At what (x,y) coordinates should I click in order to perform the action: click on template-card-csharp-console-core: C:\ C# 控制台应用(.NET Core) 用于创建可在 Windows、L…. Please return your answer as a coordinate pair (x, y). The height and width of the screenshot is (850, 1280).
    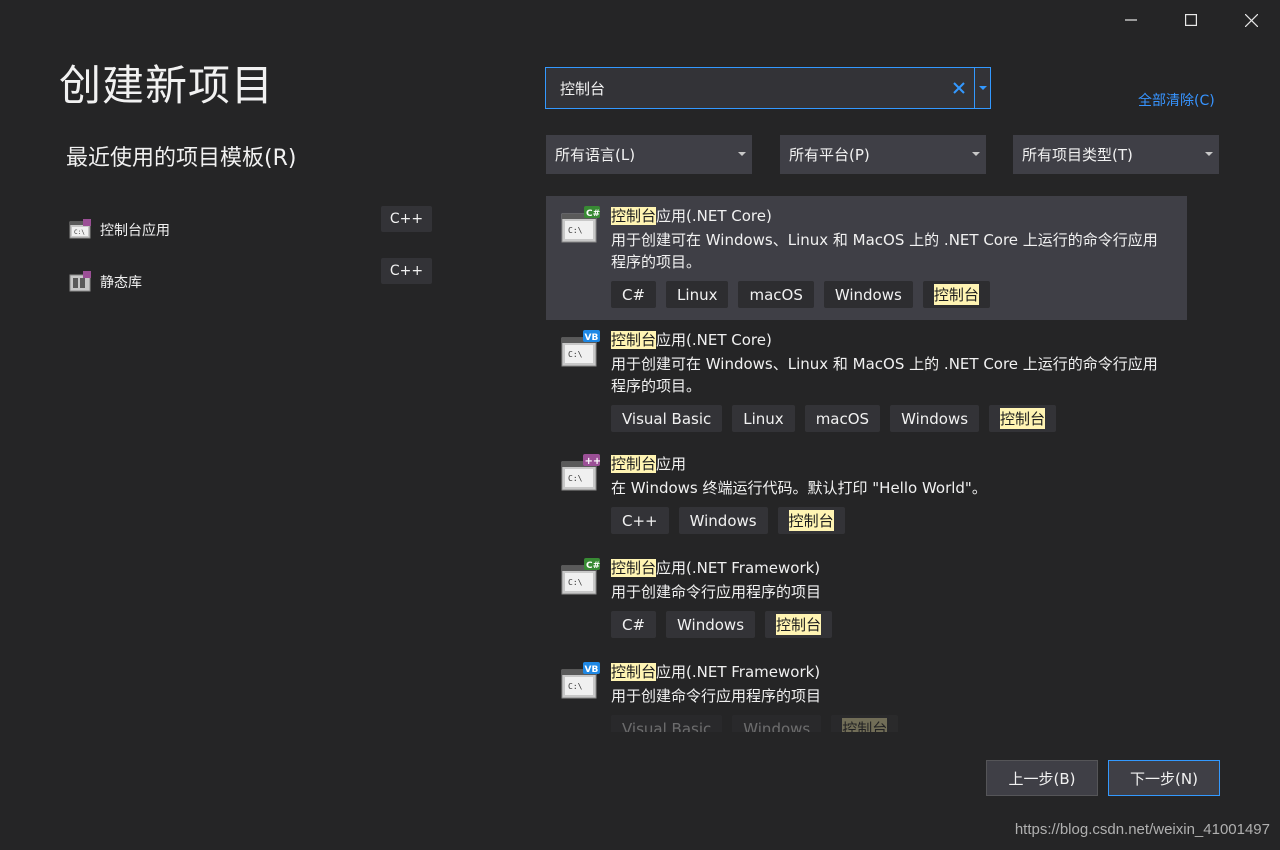
    Looking at the image, I should click on (866, 258).